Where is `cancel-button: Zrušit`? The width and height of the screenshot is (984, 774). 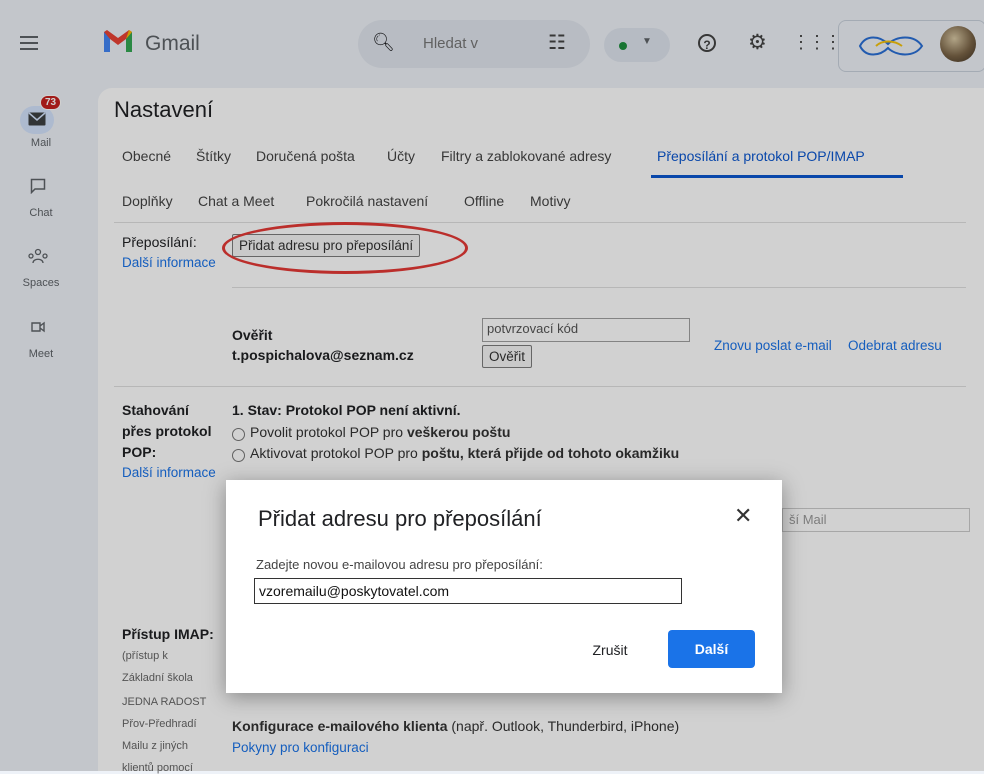 cancel-button: Zrušit is located at coordinates (610, 650).